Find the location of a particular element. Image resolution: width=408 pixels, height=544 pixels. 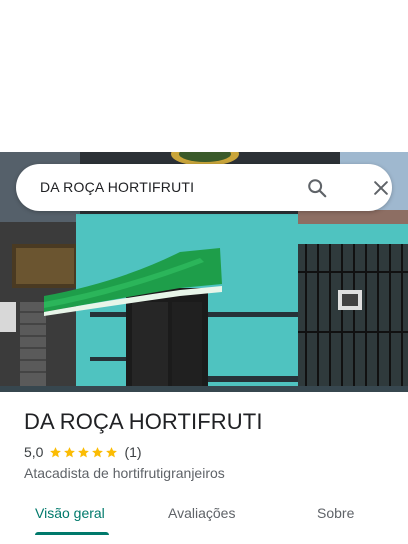

rating-row: 5,0 (1) is located at coordinates (83, 452).